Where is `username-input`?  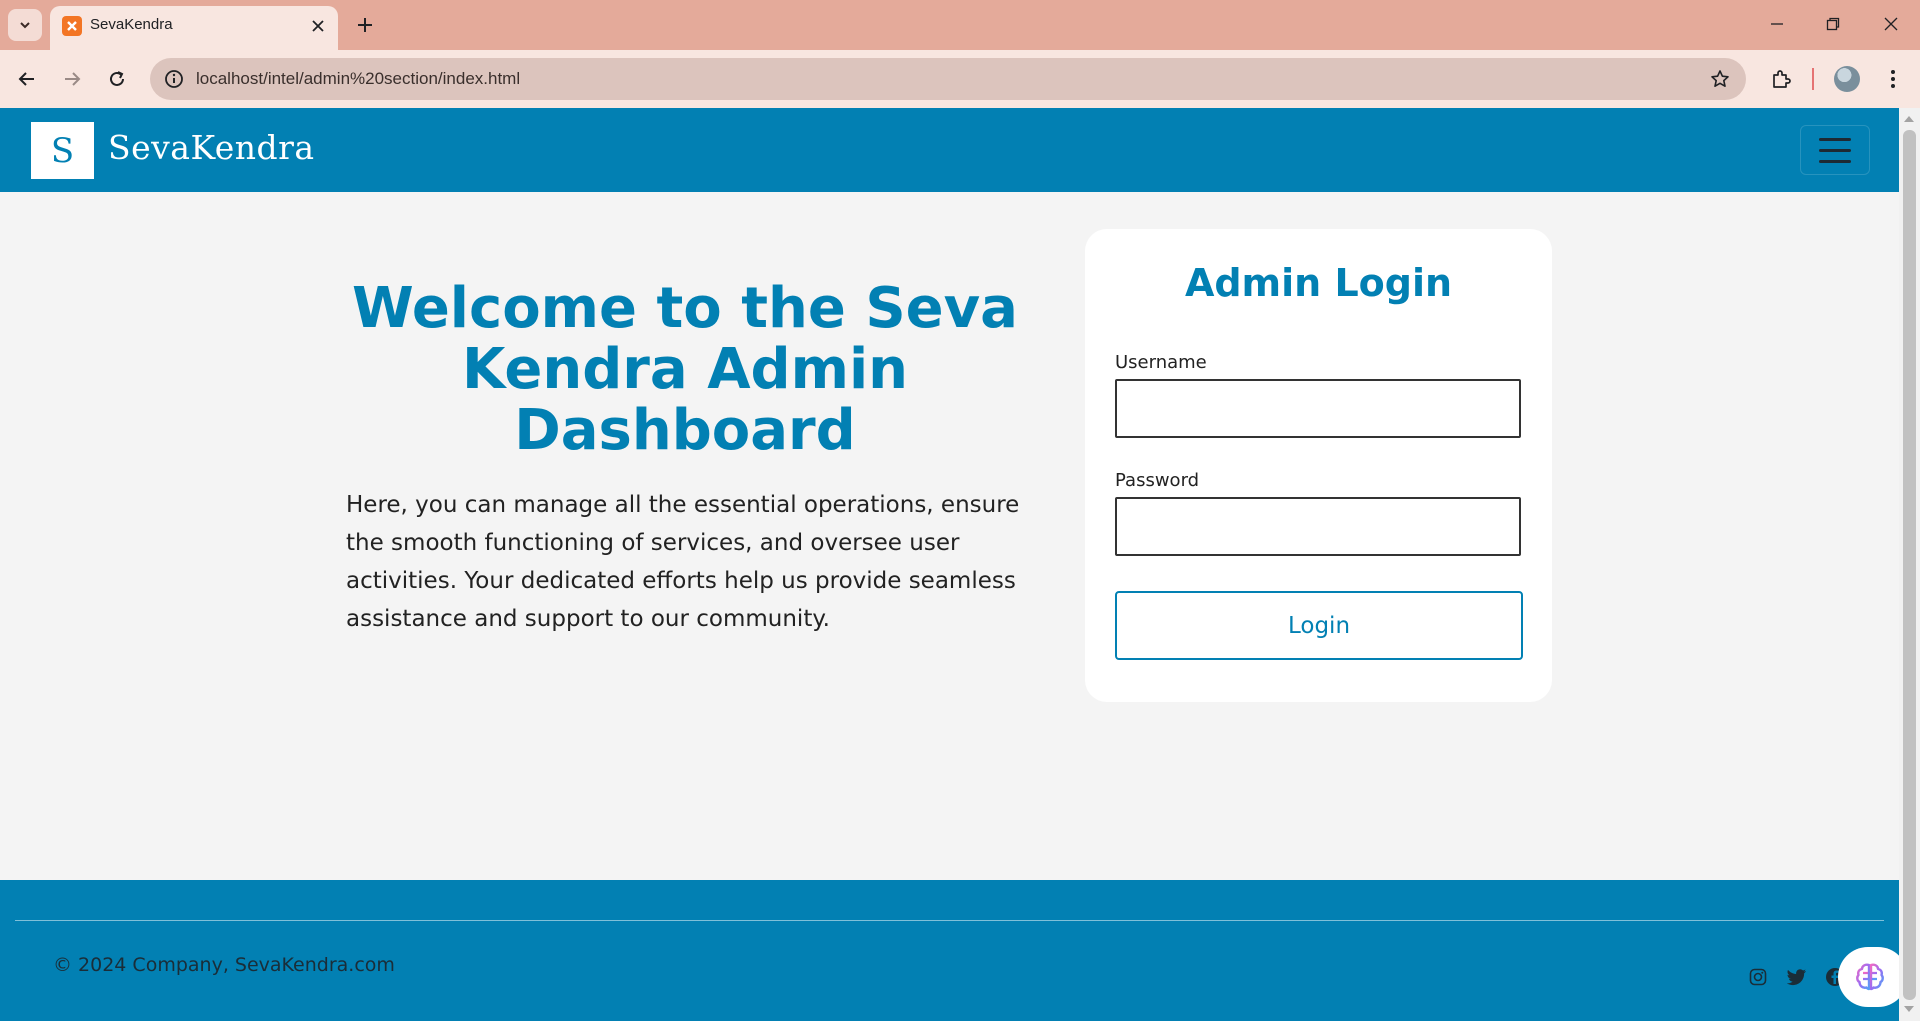 username-input is located at coordinates (1318, 408).